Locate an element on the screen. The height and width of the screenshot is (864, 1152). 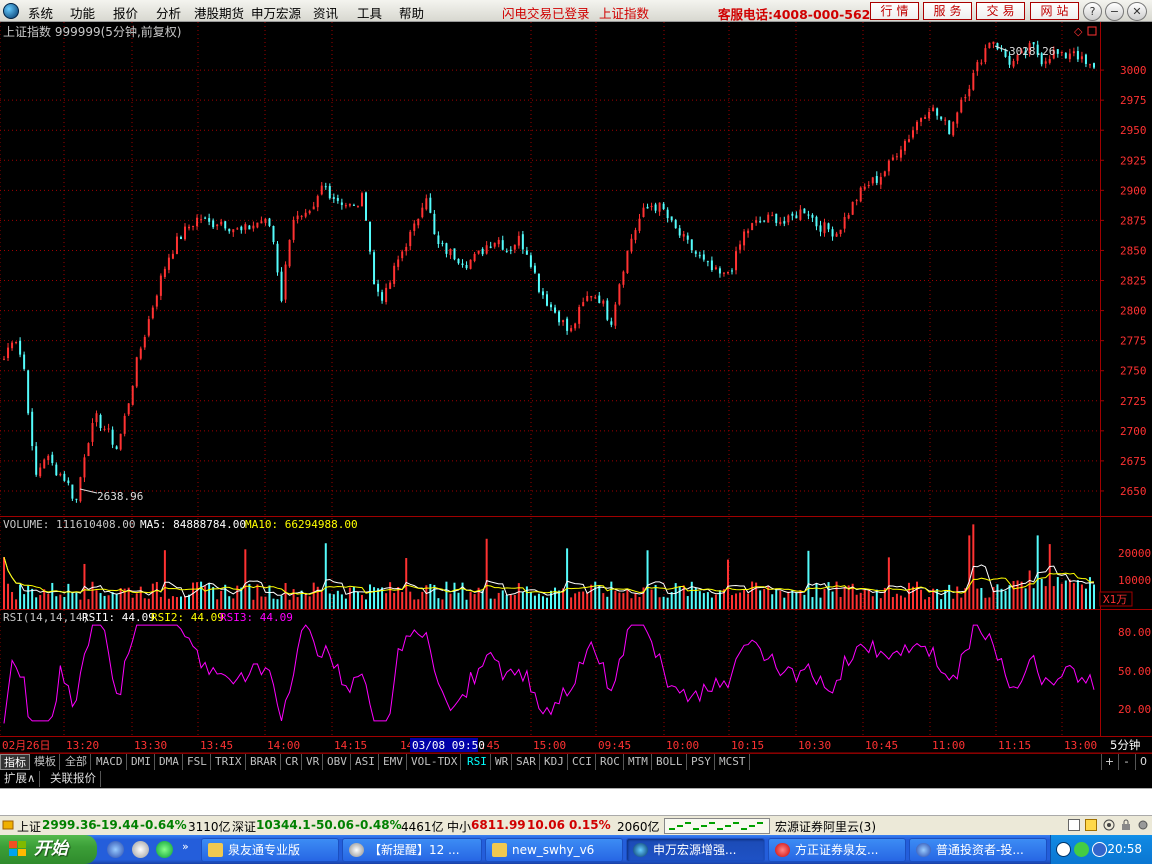
menu-news: 资讯 is located at coordinates (325, 12).